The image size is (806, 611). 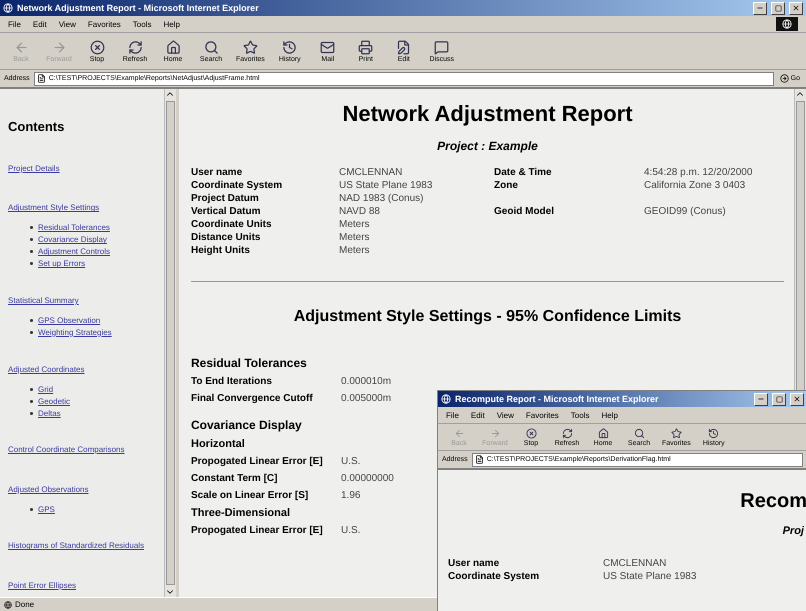 I want to click on field-value: NAVD 88, so click(x=360, y=212).